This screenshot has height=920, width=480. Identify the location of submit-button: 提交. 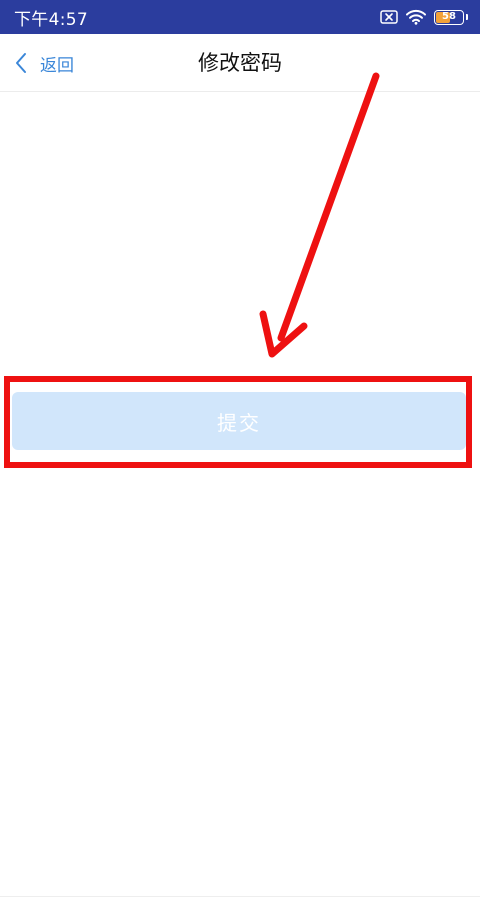
(239, 421).